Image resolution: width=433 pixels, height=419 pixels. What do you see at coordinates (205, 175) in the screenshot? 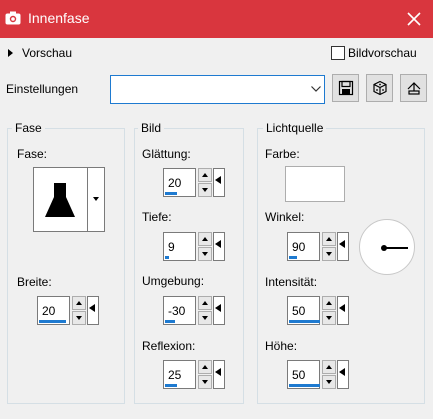
I see `smoothness-increment-button` at bounding box center [205, 175].